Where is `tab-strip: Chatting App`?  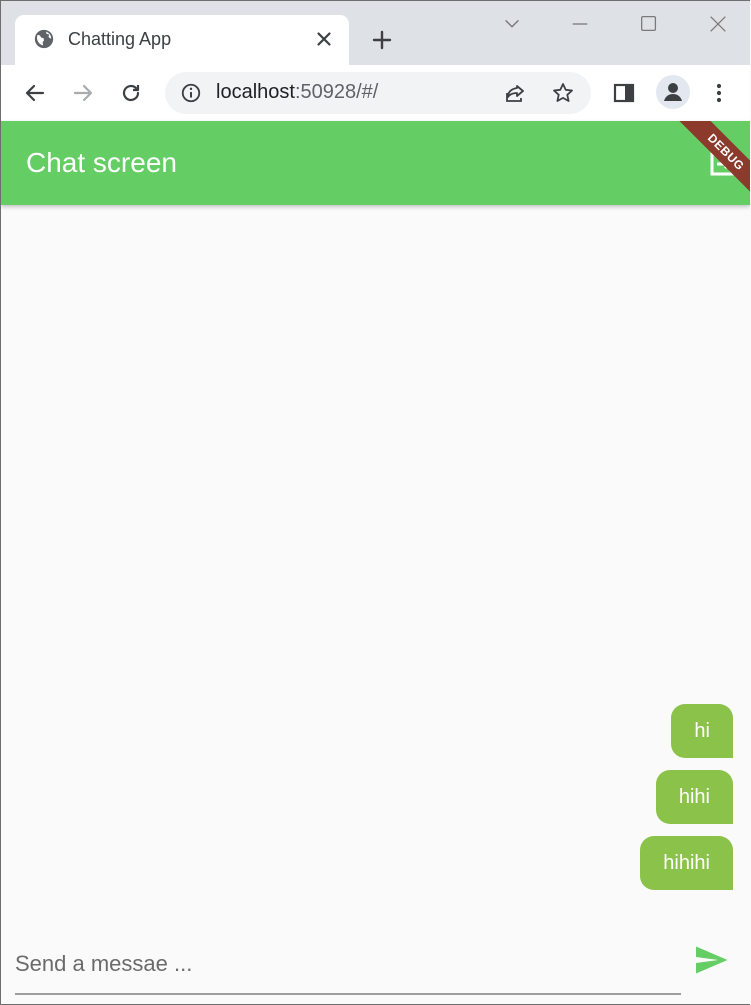 tab-strip: Chatting App is located at coordinates (375, 33).